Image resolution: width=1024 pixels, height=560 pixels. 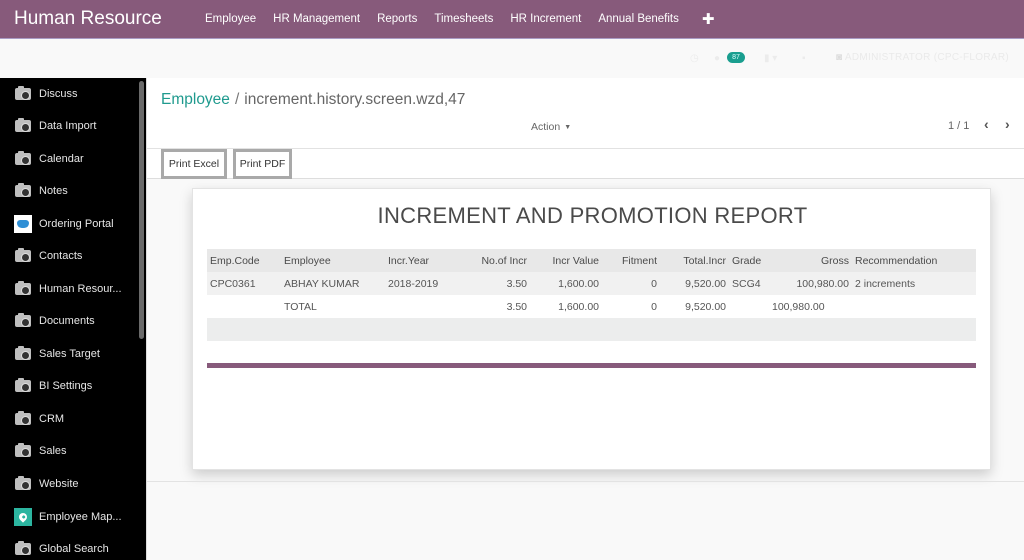 I want to click on menu-annual-benefits: Annual Benefits, so click(x=638, y=19).